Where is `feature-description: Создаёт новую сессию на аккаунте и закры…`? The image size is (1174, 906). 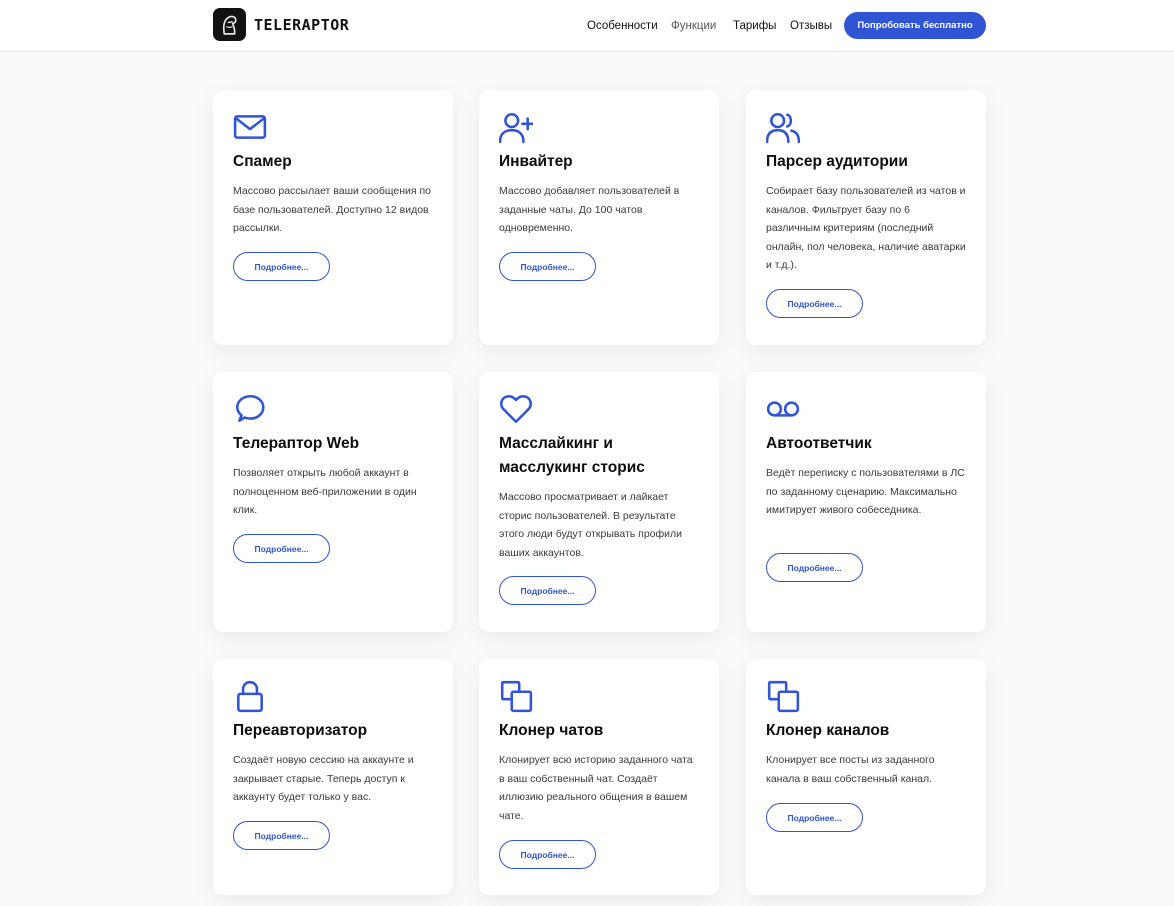 feature-description: Создаёт новую сессию на аккаунте и закры… is located at coordinates (323, 779).